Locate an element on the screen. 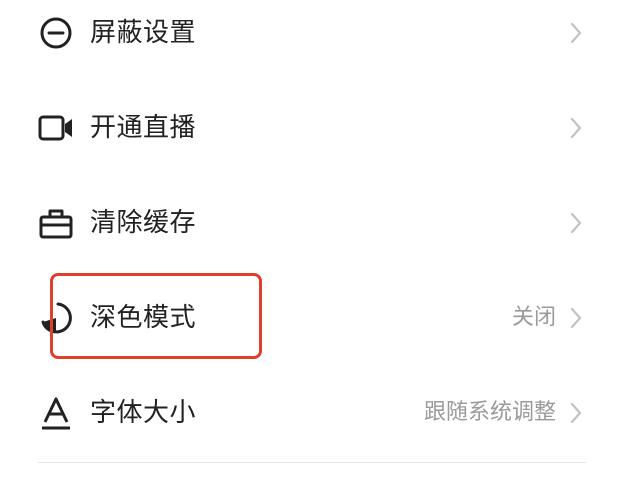 Image resolution: width=640 pixels, height=490 pixels. settings-item-label: 清除缓存 is located at coordinates (143, 223).